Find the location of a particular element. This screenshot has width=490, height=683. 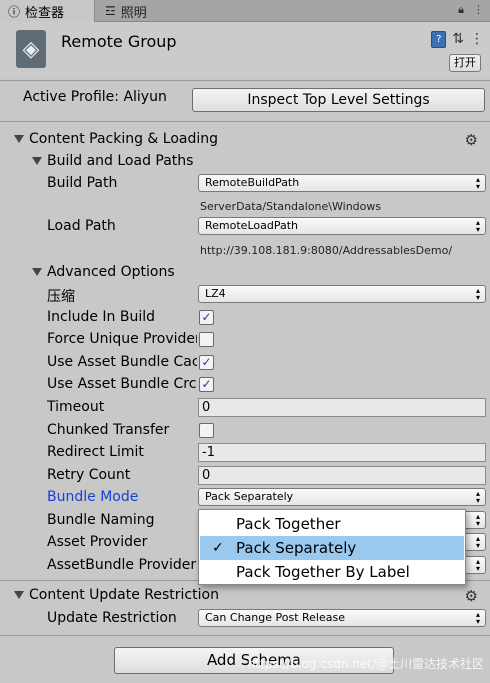

advanced-options-header: Advanced Options is located at coordinates (103, 272).